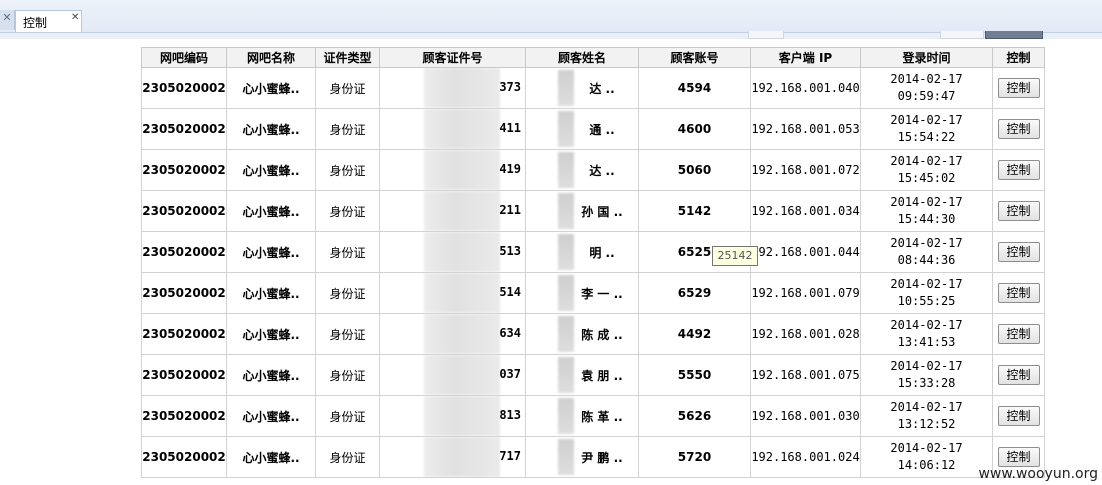 Image resolution: width=1102 pixels, height=485 pixels. Describe the element at coordinates (602, 334) in the screenshot. I see `customer-name-text: 陈 成 ..` at that location.